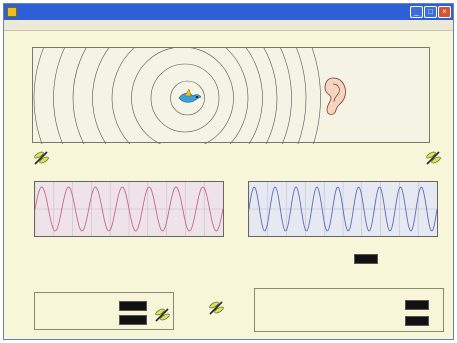 The height and width of the screenshot is (343, 457). What do you see at coordinates (104, 311) in the screenshot?
I see `source-settings-group` at bounding box center [104, 311].